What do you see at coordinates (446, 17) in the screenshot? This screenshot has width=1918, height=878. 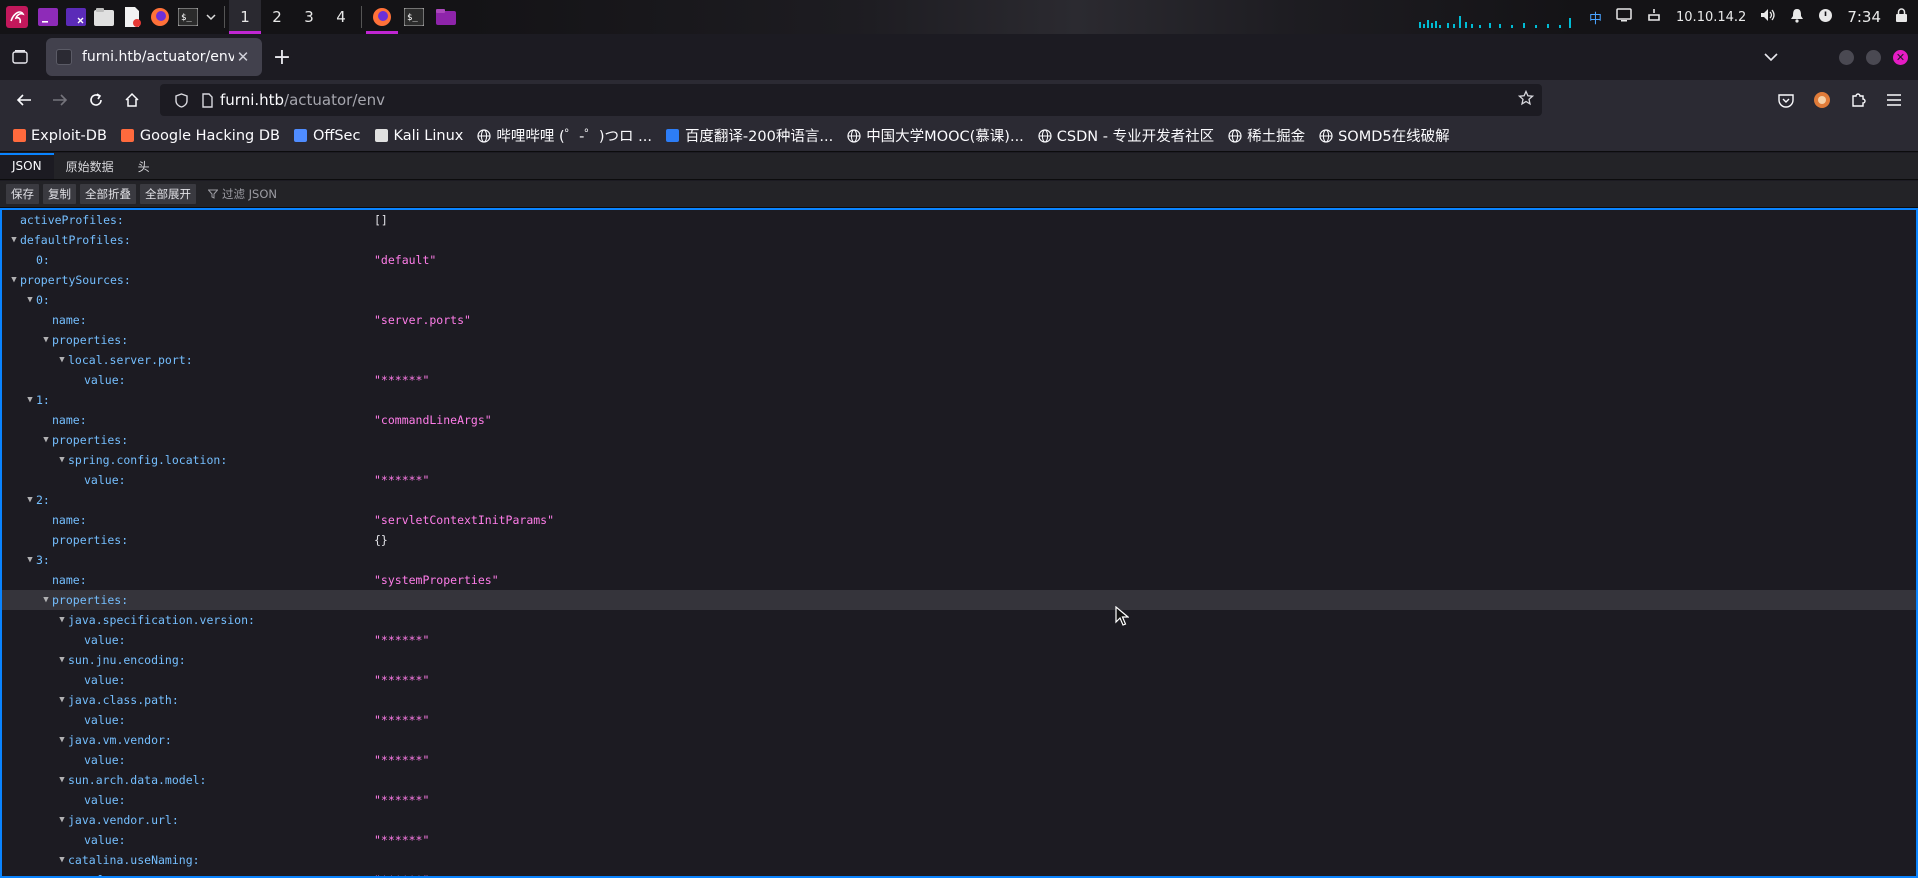 I see `folder-icon` at bounding box center [446, 17].